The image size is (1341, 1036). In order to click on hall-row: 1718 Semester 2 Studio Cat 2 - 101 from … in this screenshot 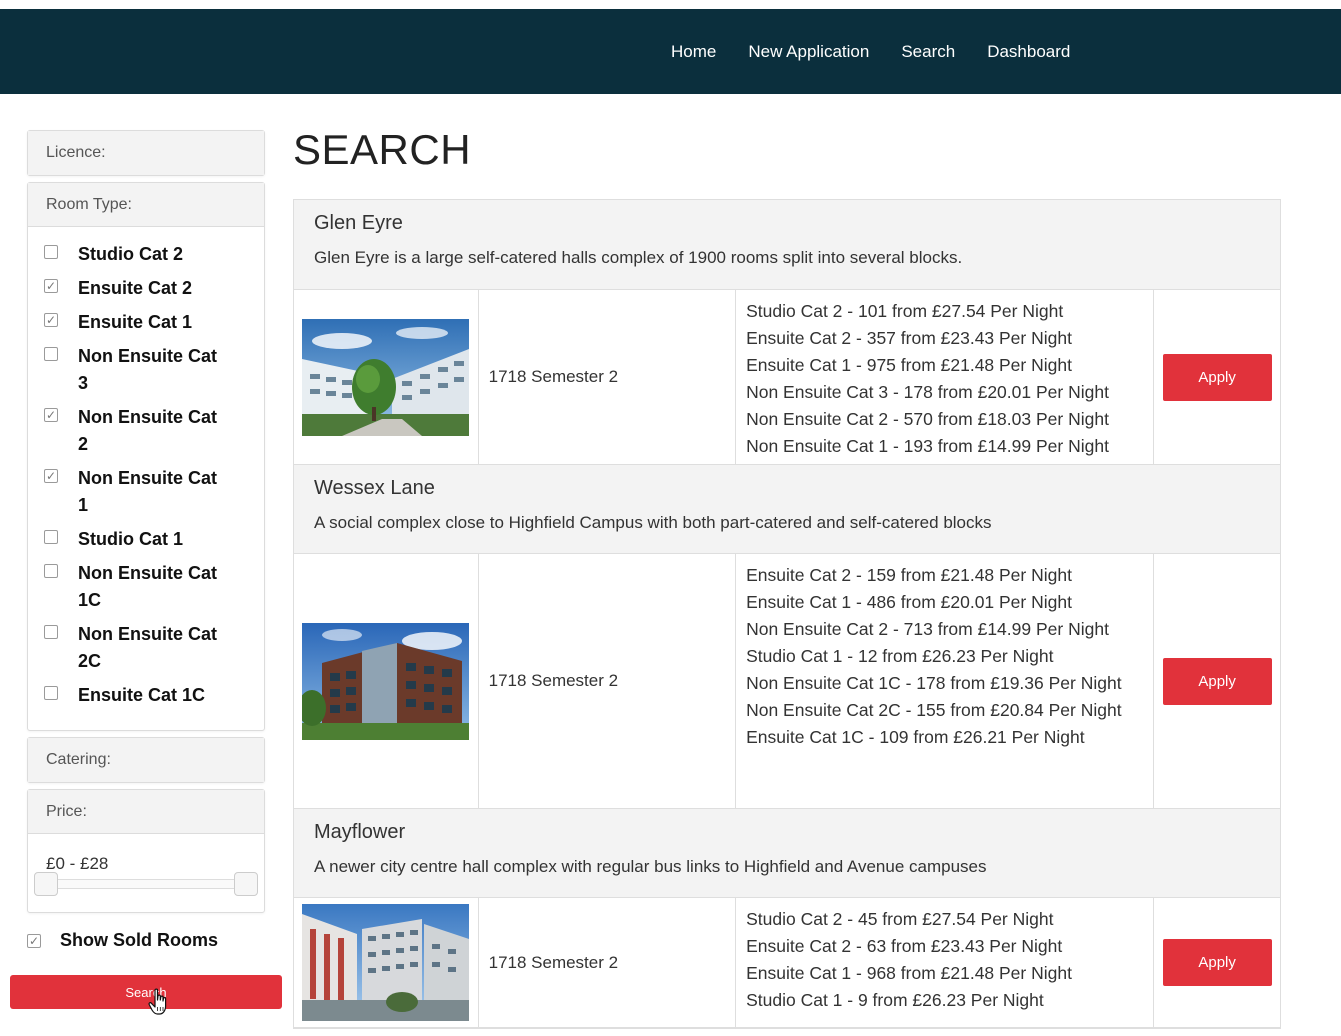, I will do `click(787, 377)`.